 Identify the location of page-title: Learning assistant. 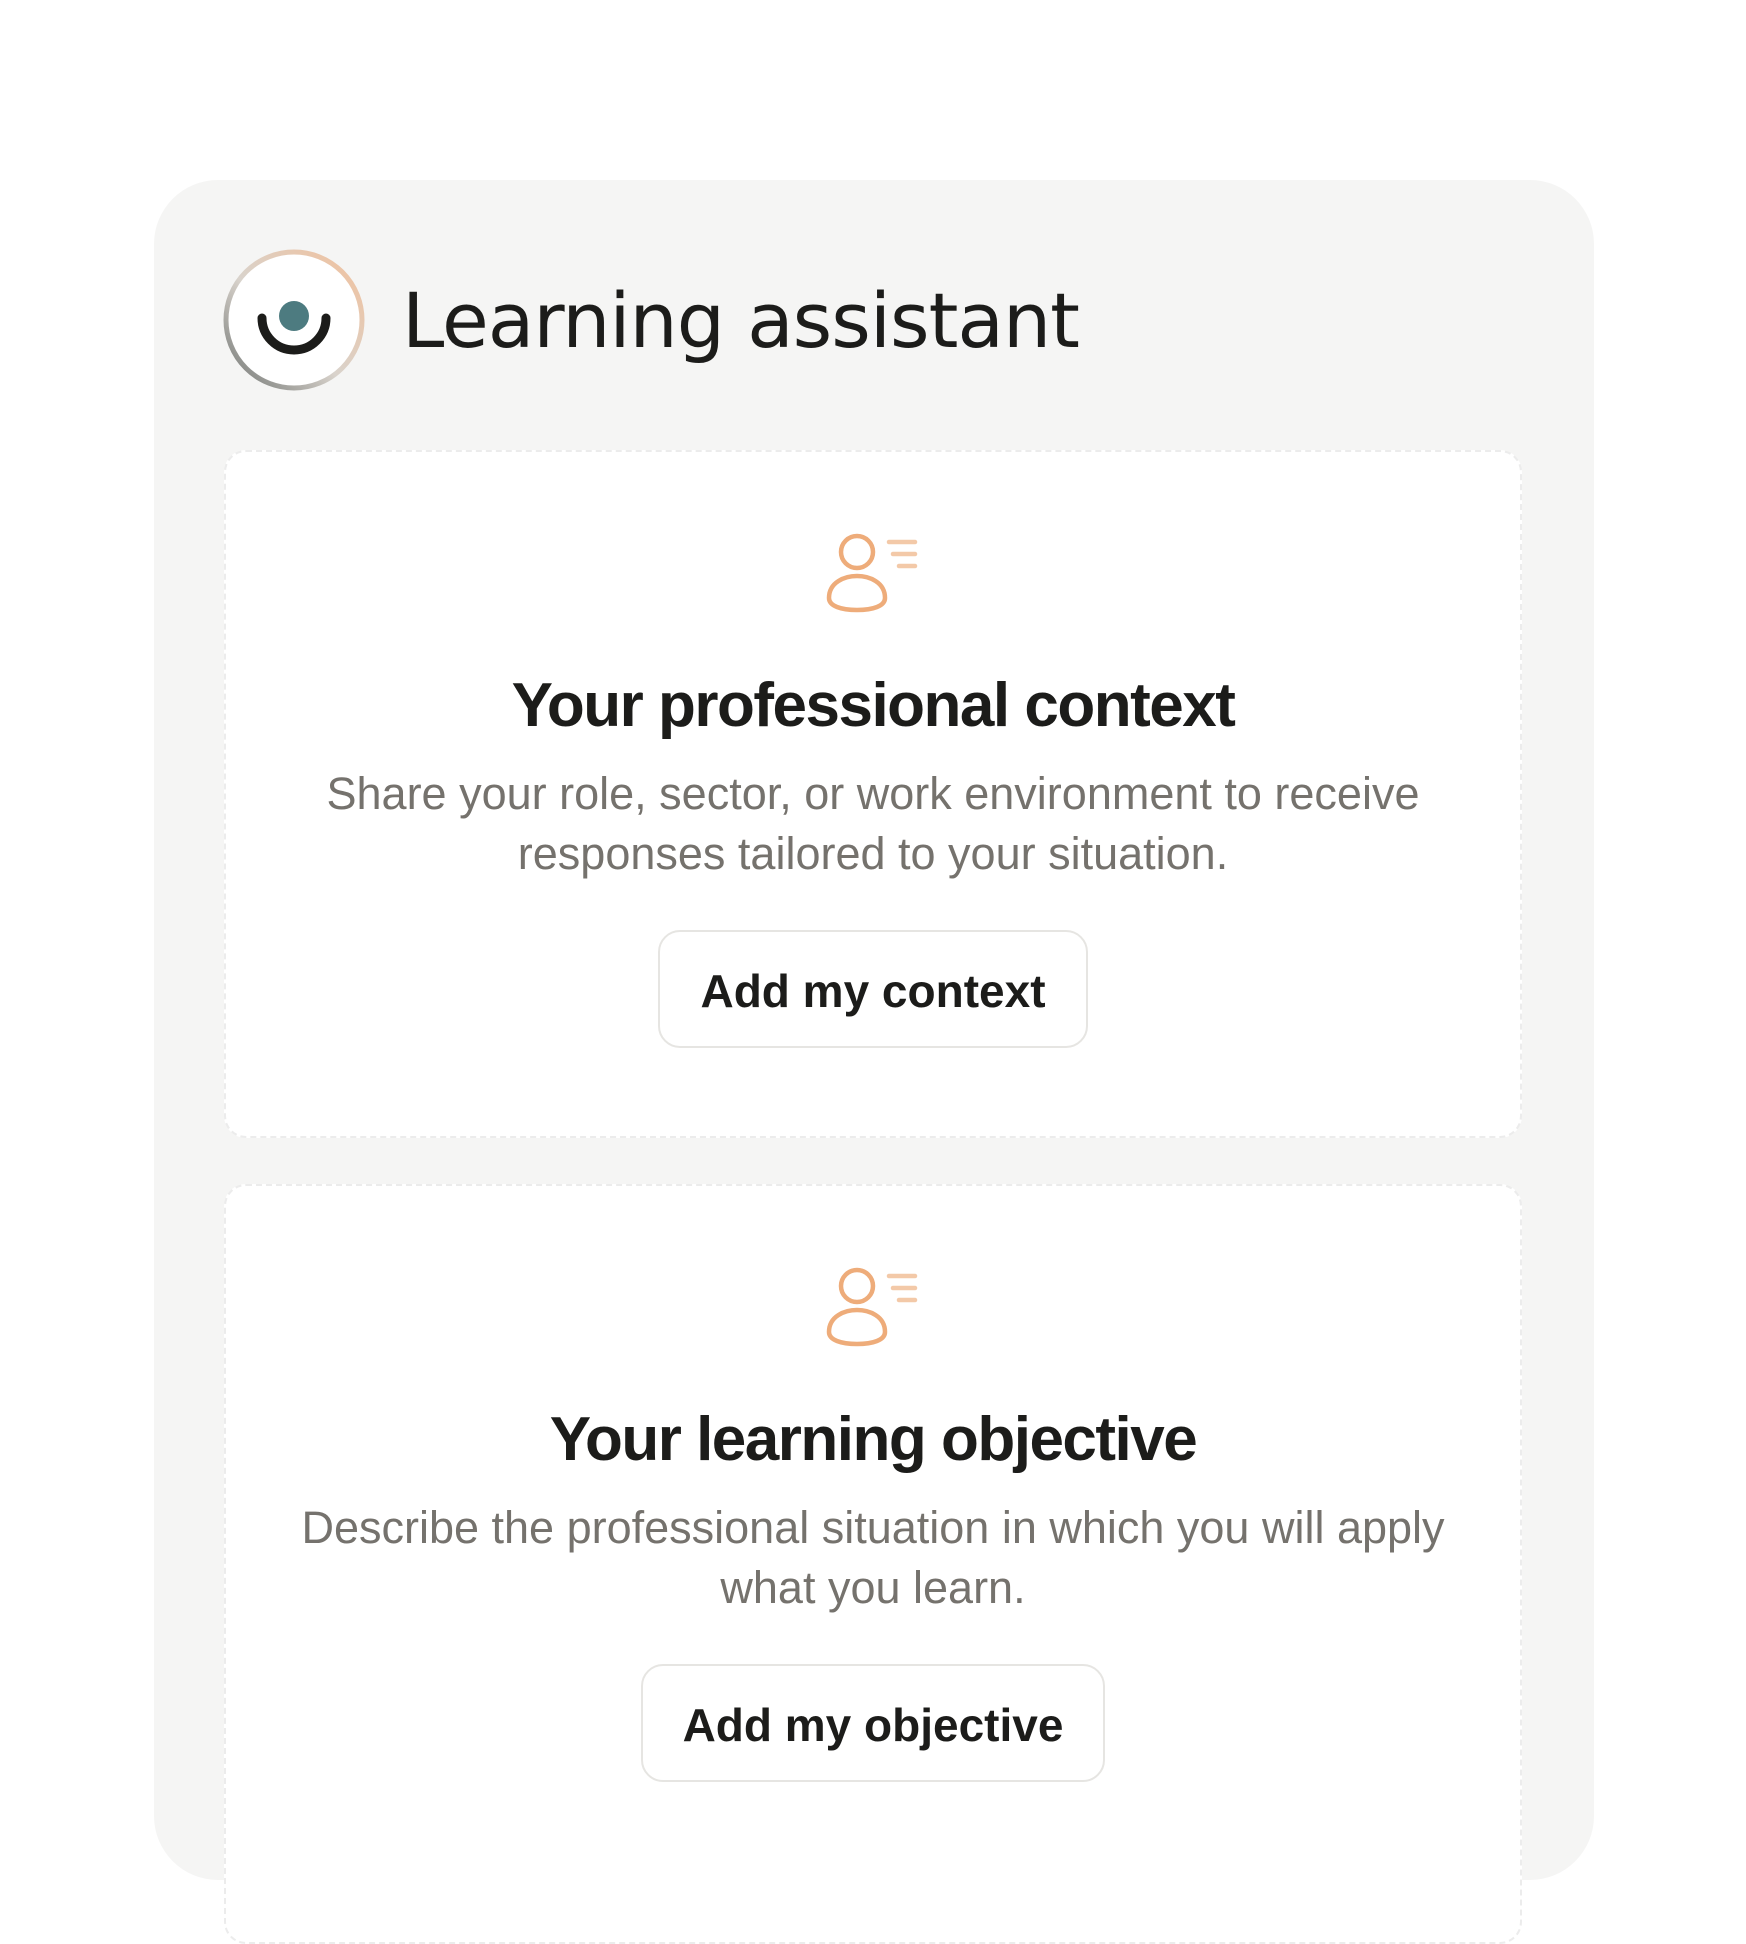
(741, 320).